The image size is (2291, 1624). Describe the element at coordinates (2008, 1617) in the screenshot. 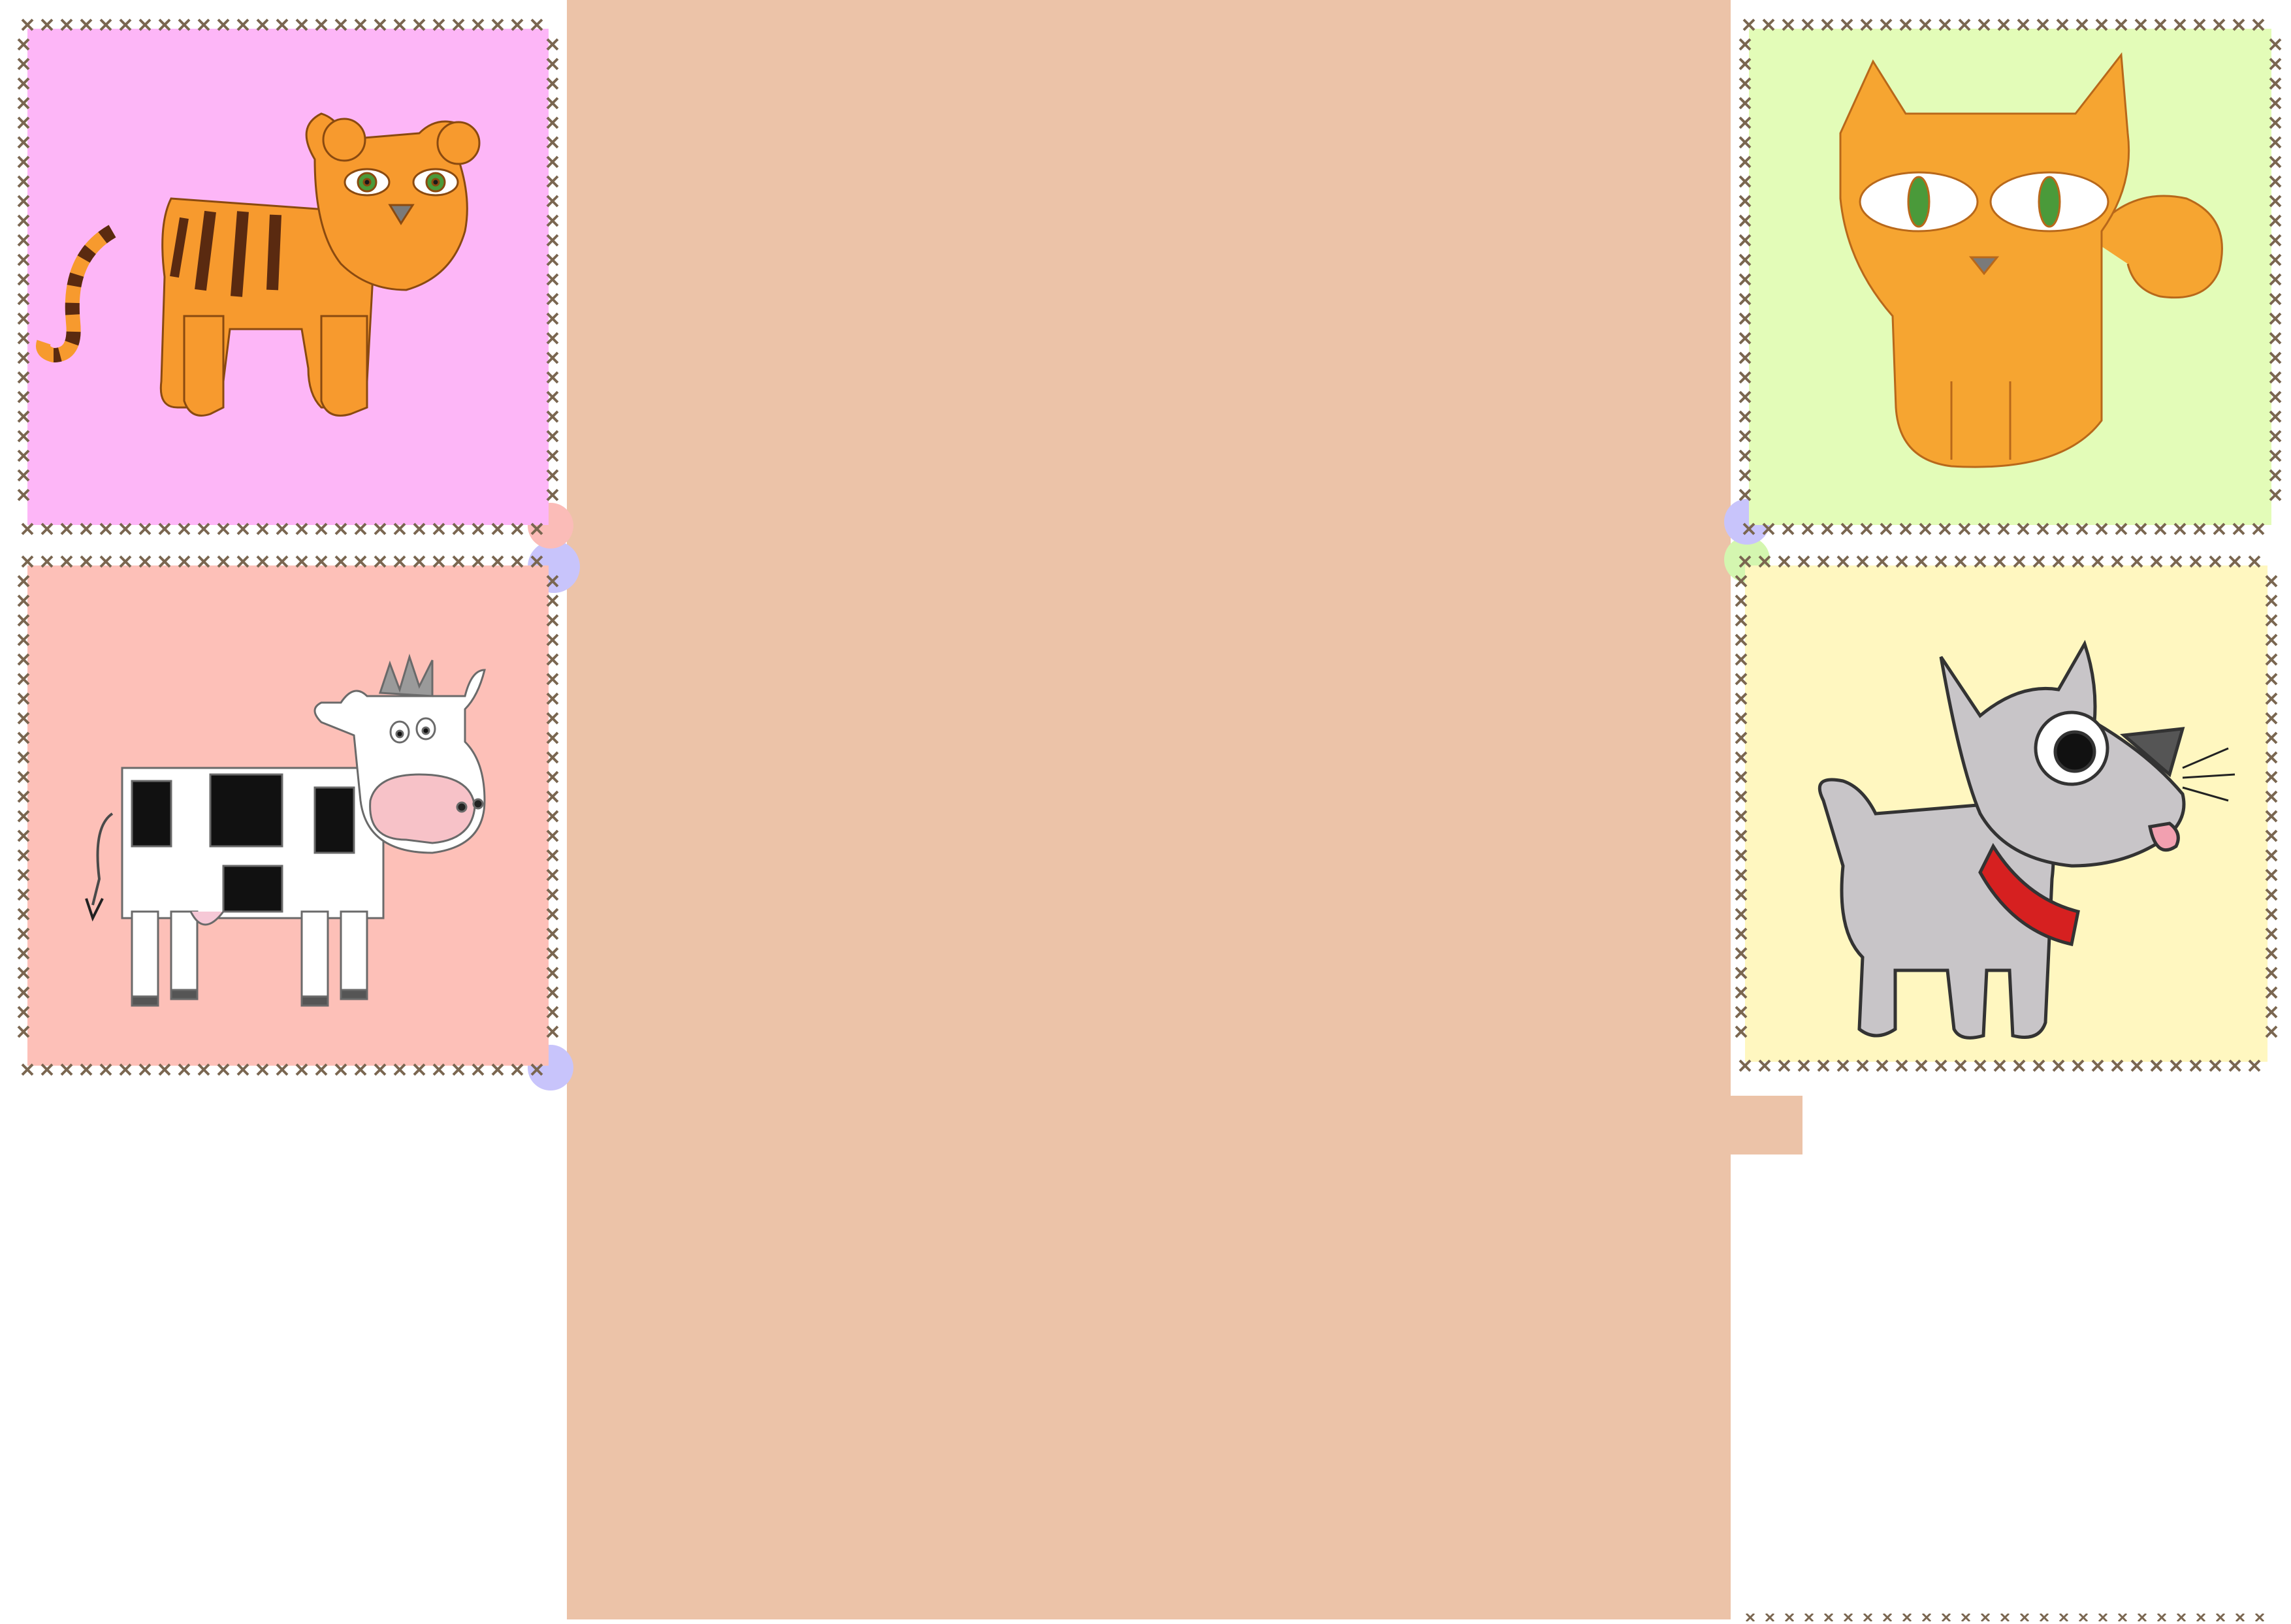

I see `bottom-stitch-trim` at that location.